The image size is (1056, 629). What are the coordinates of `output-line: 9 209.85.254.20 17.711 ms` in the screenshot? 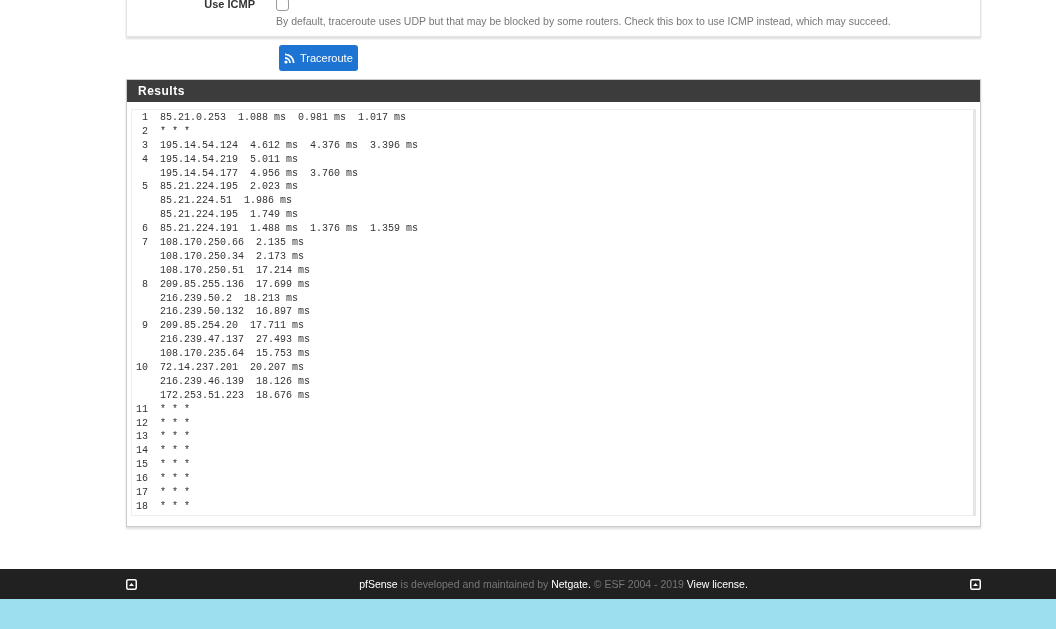 It's located at (223, 326).